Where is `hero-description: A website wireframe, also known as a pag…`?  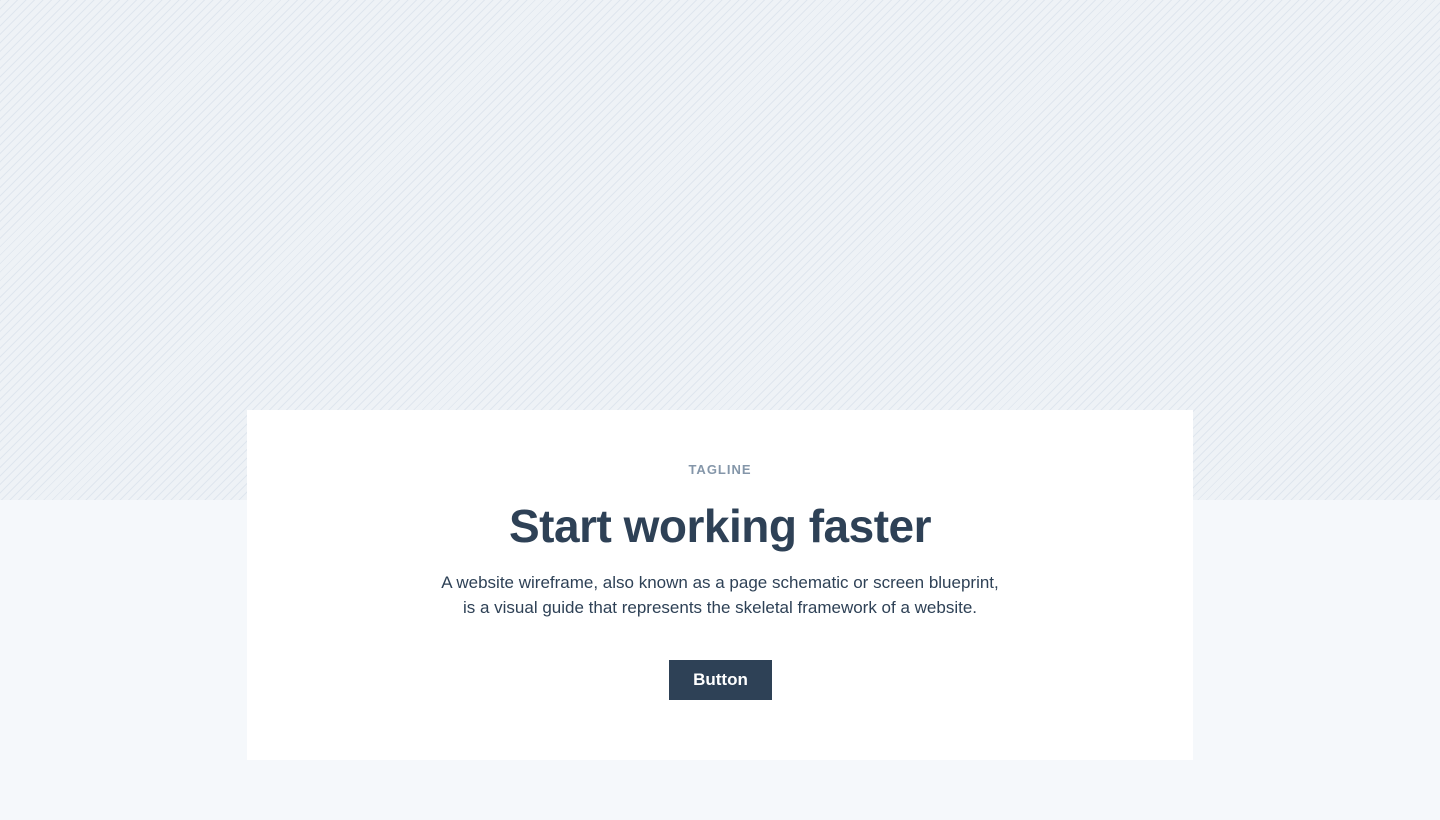
hero-description: A website wireframe, also known as a pag… is located at coordinates (720, 595).